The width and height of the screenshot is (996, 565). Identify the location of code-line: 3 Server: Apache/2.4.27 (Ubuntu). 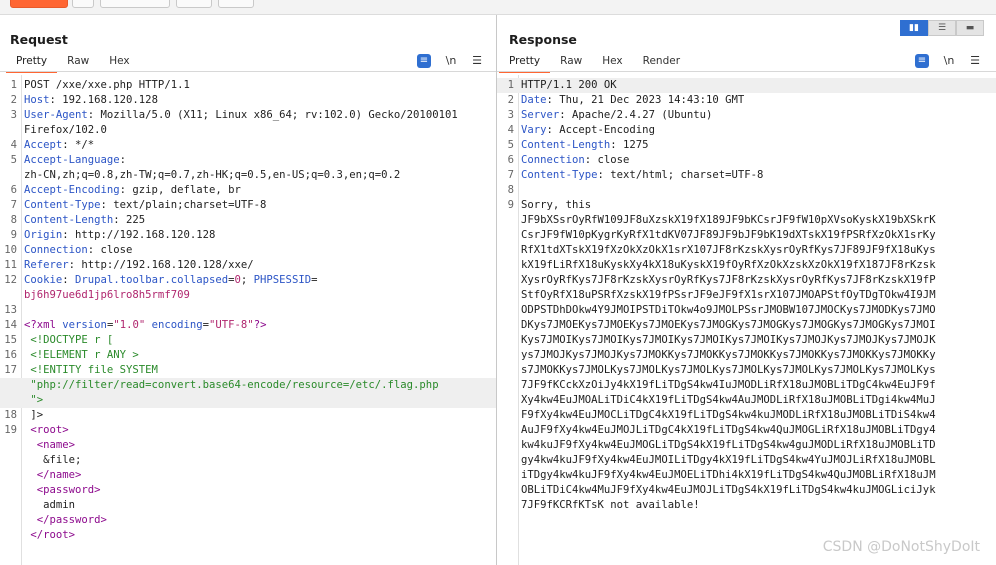
(746, 115).